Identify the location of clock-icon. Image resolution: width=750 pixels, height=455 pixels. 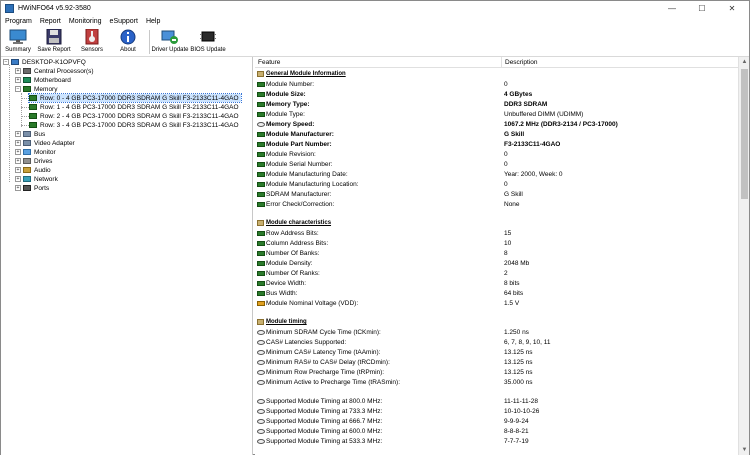
(261, 332).